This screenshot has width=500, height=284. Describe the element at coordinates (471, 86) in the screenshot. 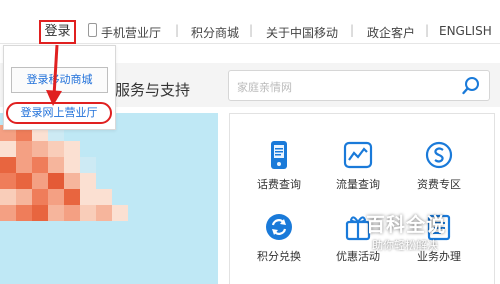

I see `search-icon` at that location.